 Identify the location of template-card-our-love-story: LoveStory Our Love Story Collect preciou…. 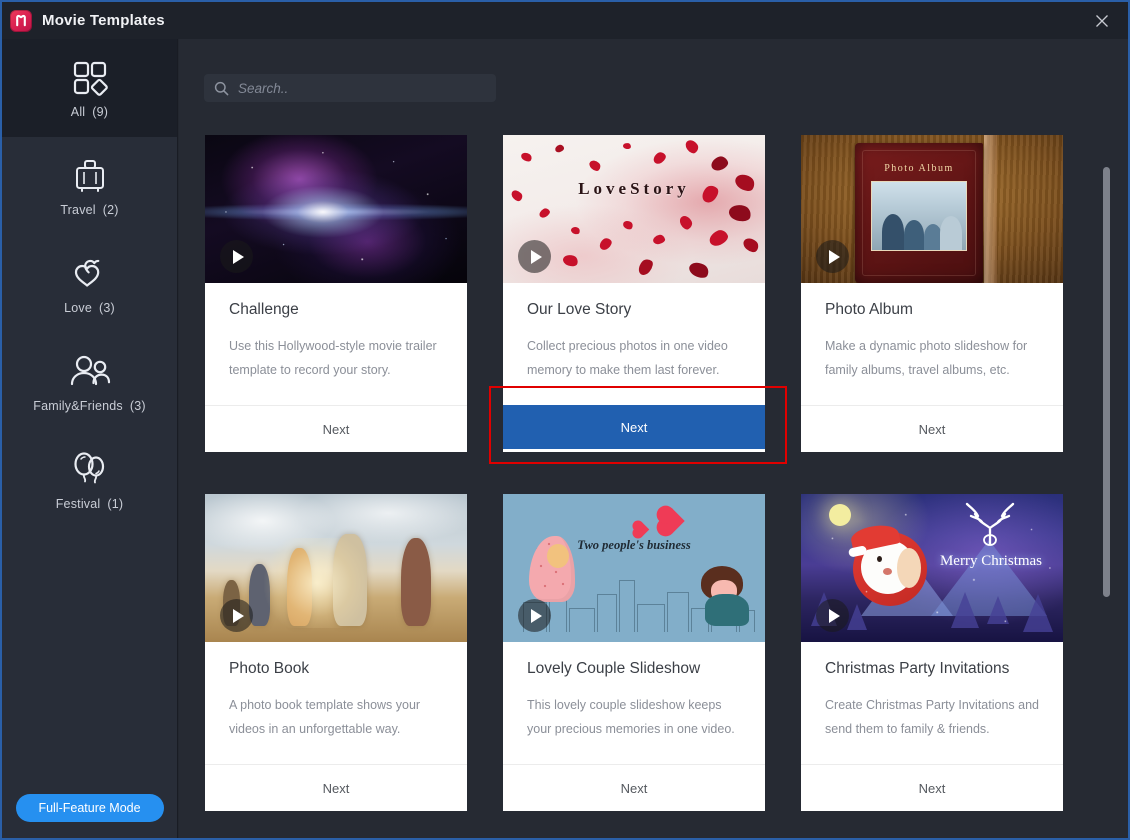
(634, 293).